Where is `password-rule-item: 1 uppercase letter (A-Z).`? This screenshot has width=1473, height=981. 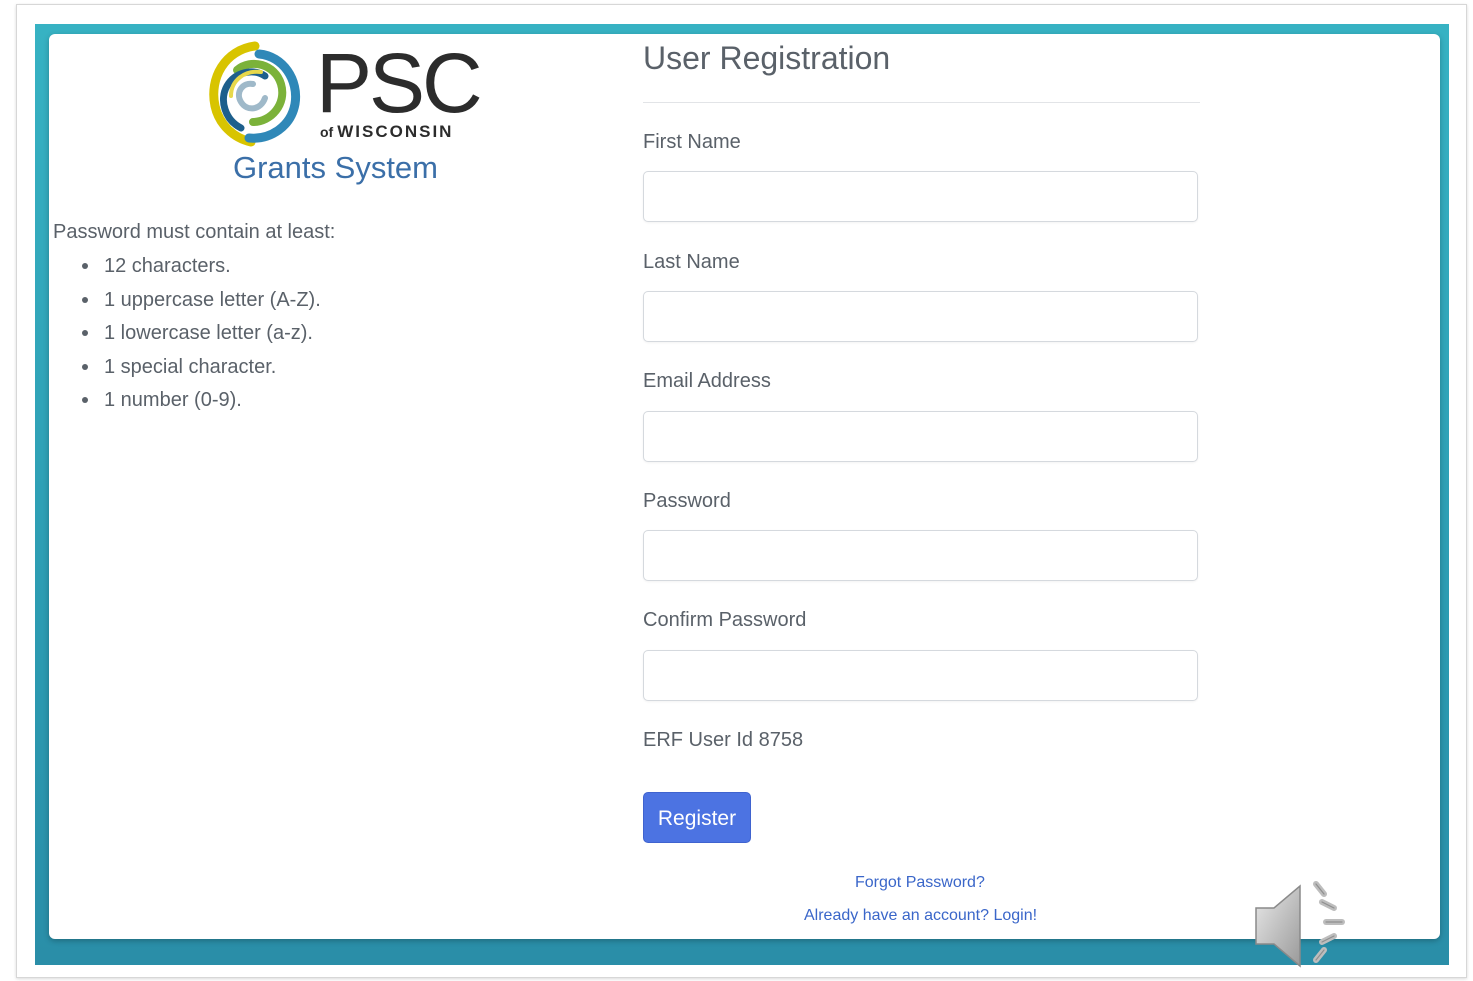 password-rule-item: 1 uppercase letter (A-Z). is located at coordinates (199, 302).